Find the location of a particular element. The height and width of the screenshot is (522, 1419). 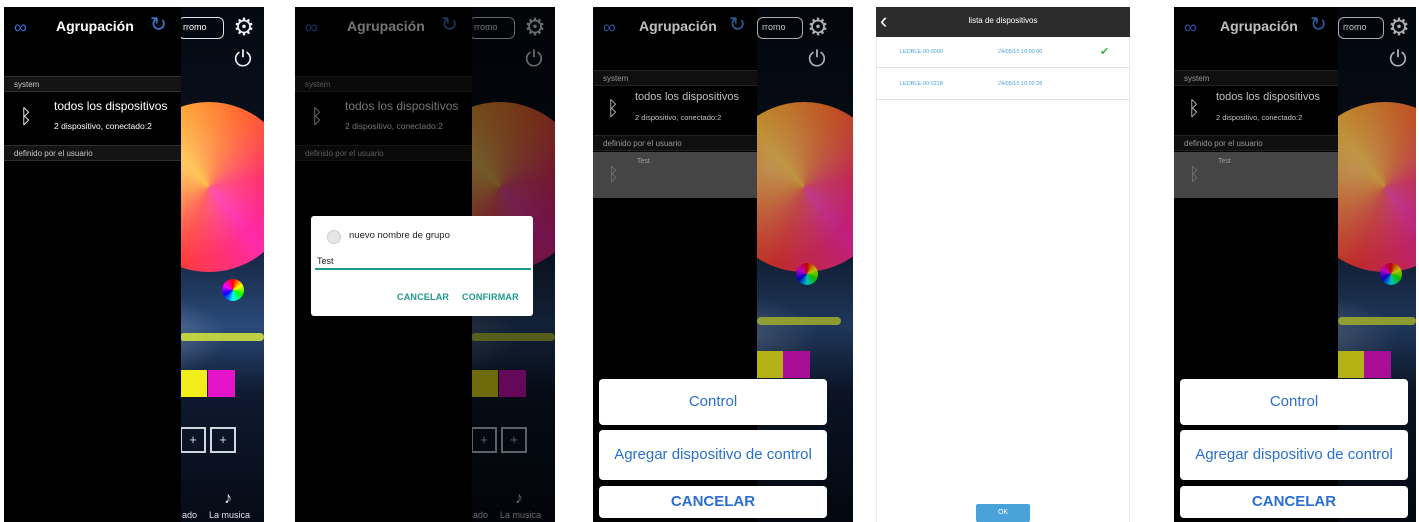

device-time: 24/05/15 10:00:00 is located at coordinates (1020, 52).